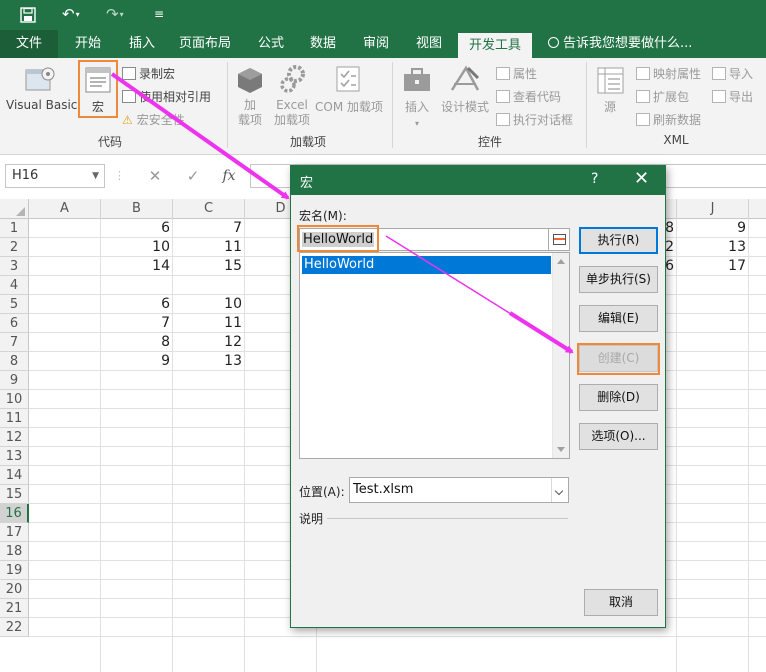 This screenshot has height=672, width=766. I want to click on scroll-up-icon, so click(561, 261).